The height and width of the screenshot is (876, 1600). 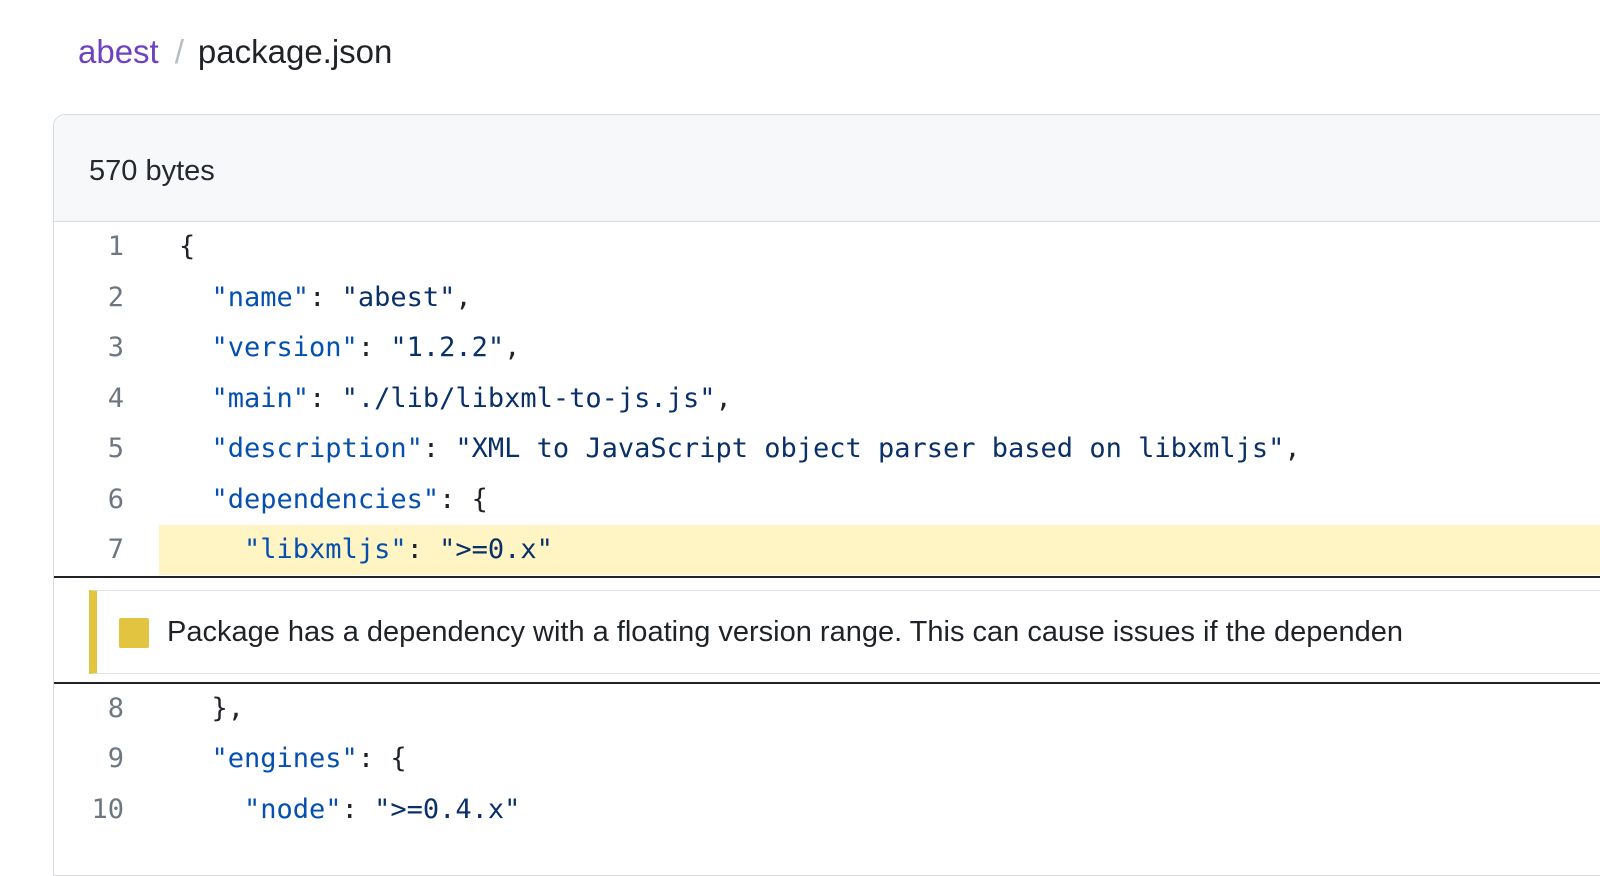 What do you see at coordinates (317, 448) in the screenshot?
I see `json-key: "description"` at bounding box center [317, 448].